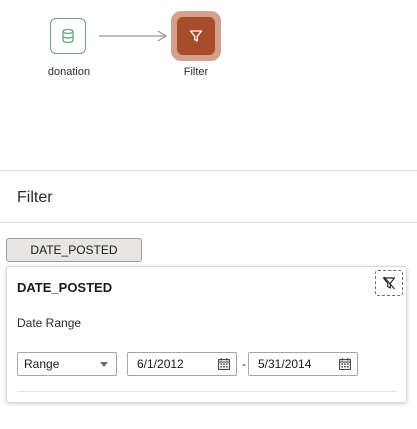  I want to click on end-date-value: 5/31/2014, so click(285, 364).